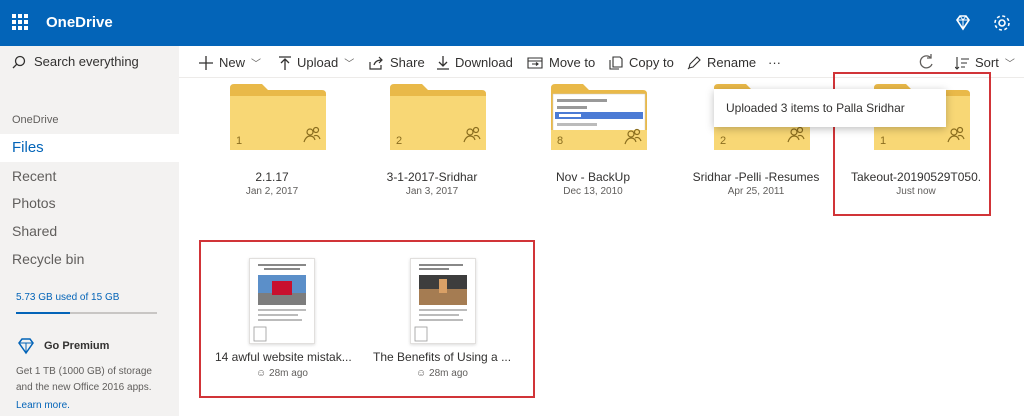 Image resolution: width=1024 pixels, height=416 pixels. I want to click on share-button: Share, so click(397, 63).